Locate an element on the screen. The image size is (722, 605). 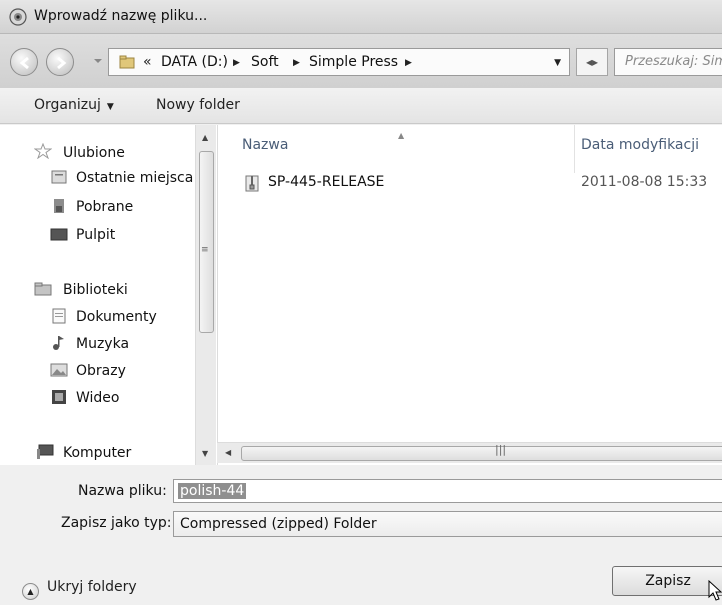
chevron-down-icon: ▼ is located at coordinates (110, 107).